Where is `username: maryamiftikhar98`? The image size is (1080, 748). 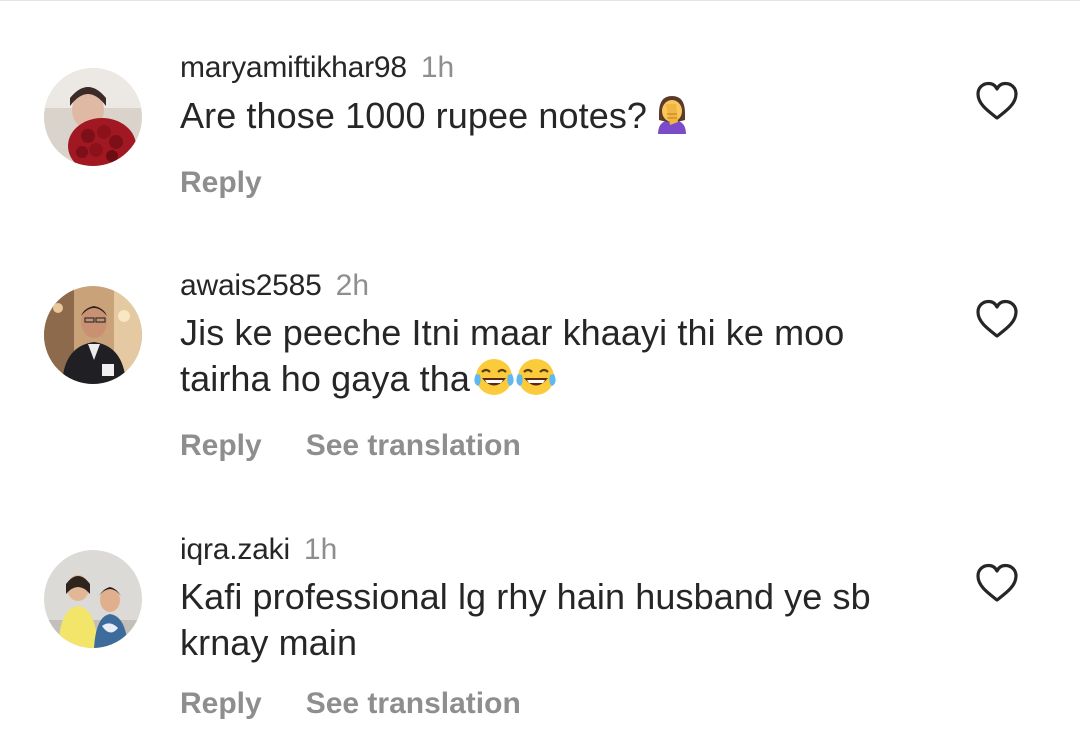
username: maryamiftikhar98 is located at coordinates (293, 67).